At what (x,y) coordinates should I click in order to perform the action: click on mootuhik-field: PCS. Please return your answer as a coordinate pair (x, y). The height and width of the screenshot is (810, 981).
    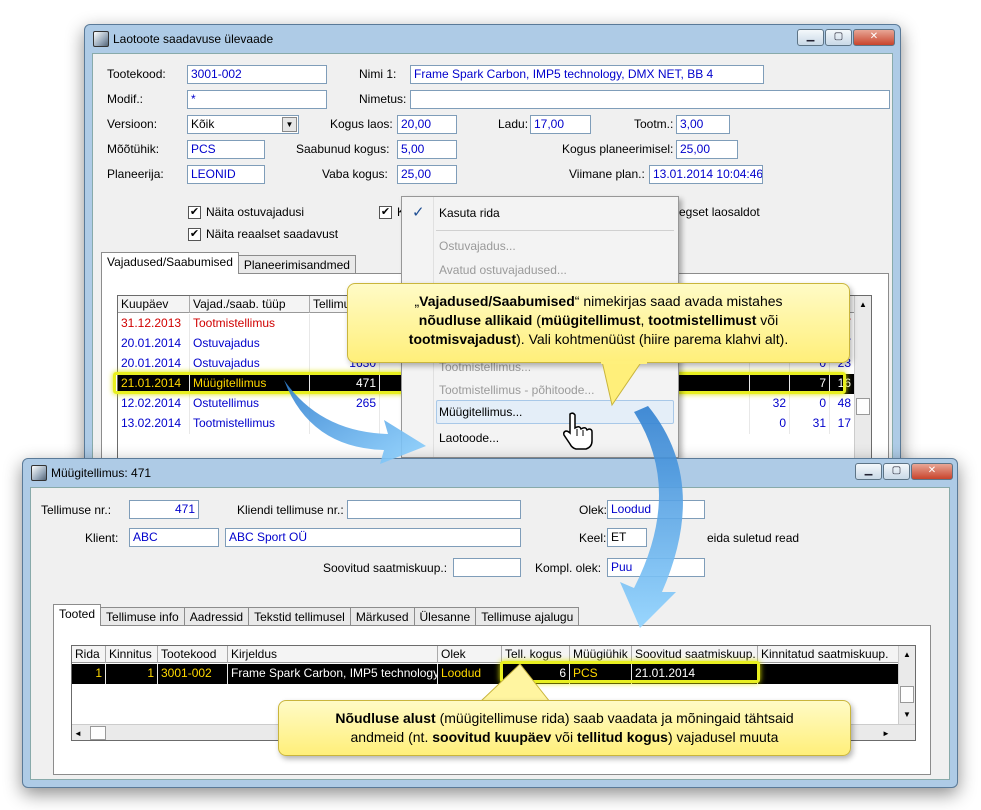
    Looking at the image, I should click on (226, 149).